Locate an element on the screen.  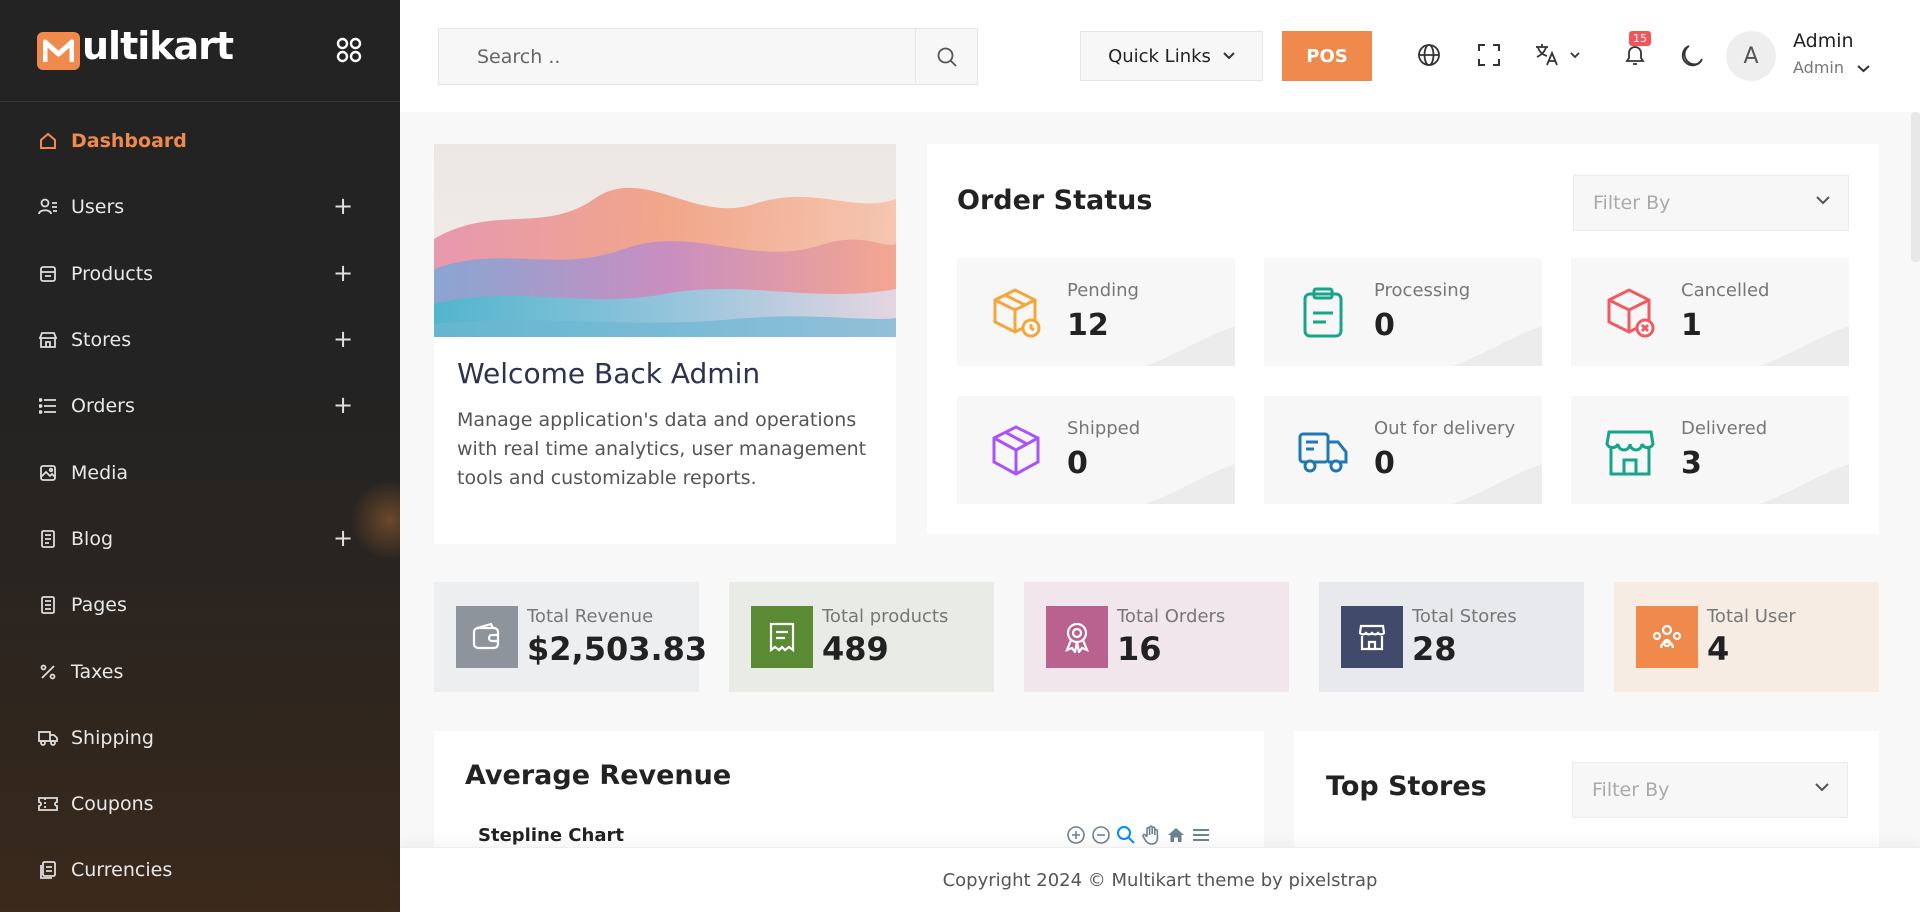
welcome-banner-image is located at coordinates (665, 240).